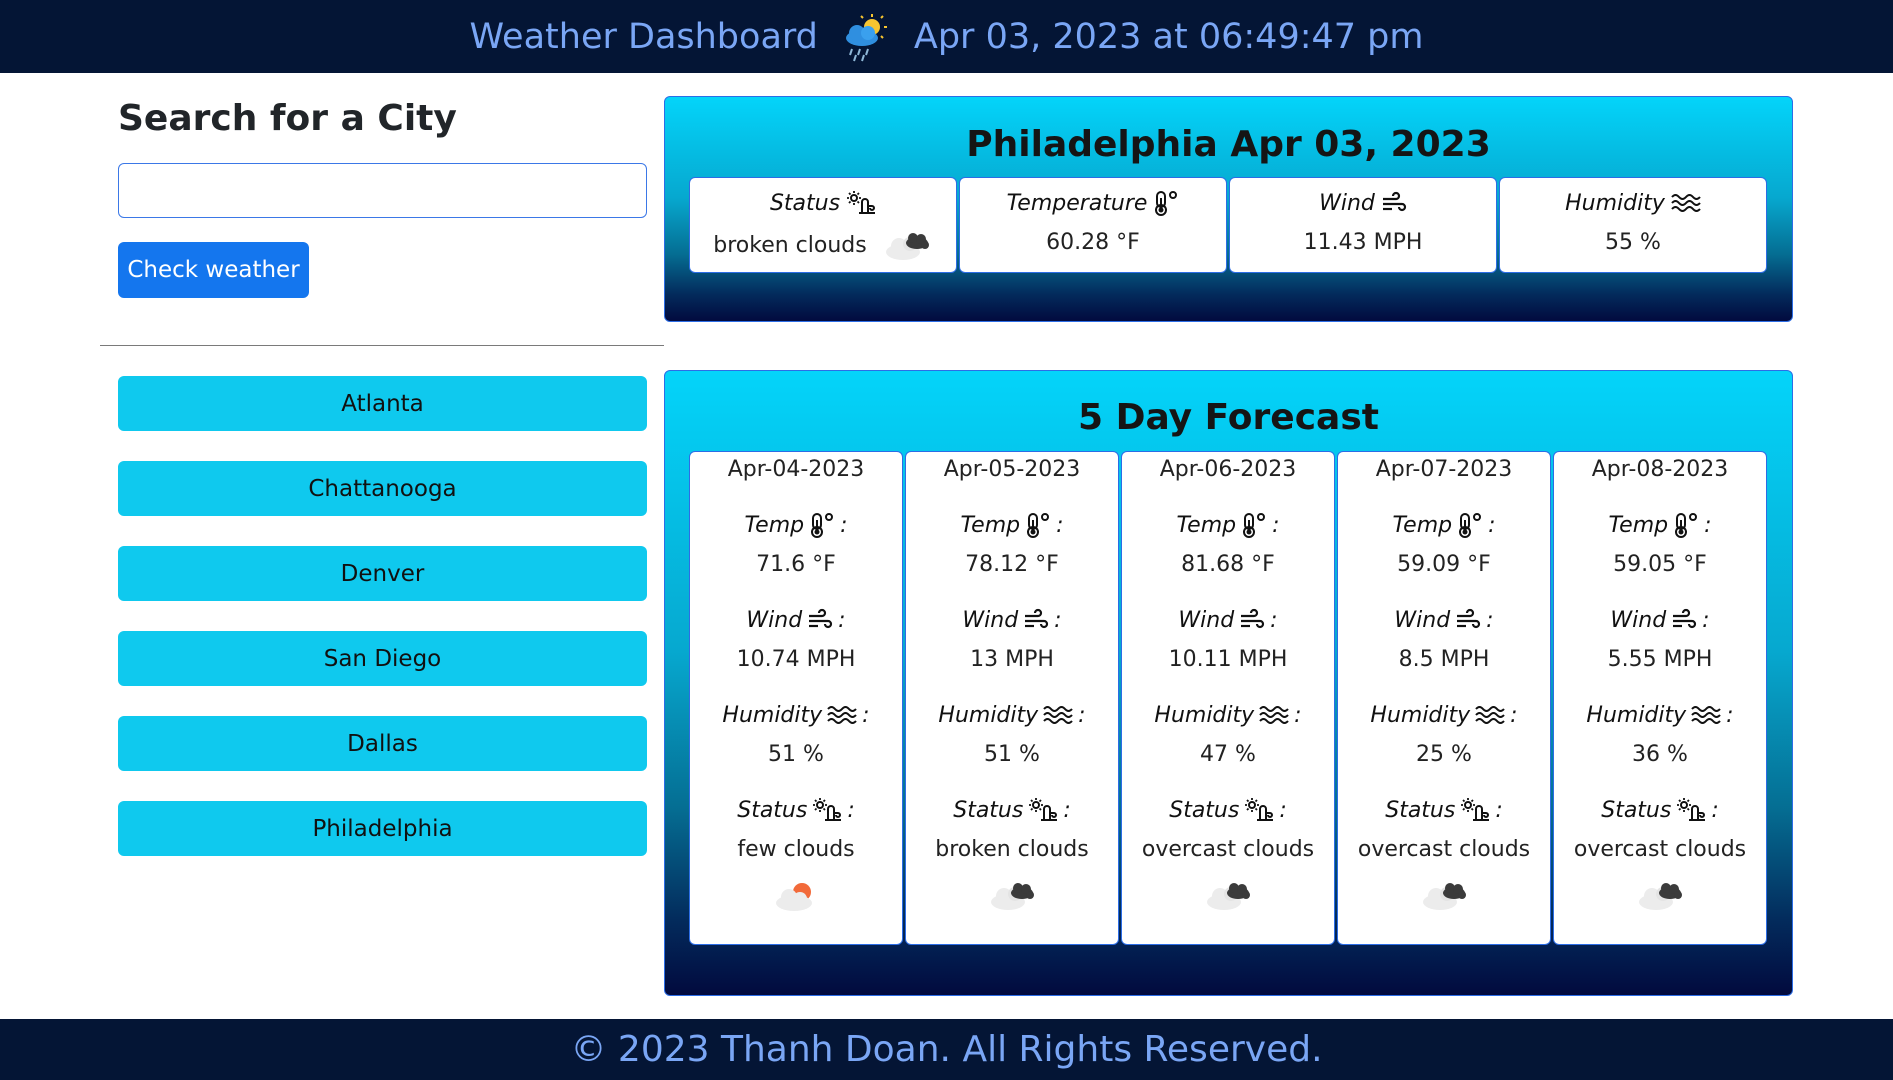 The width and height of the screenshot is (1893, 1080). Describe the element at coordinates (1228, 564) in the screenshot. I see `forecast-temp-value: 81.68 °F` at that location.